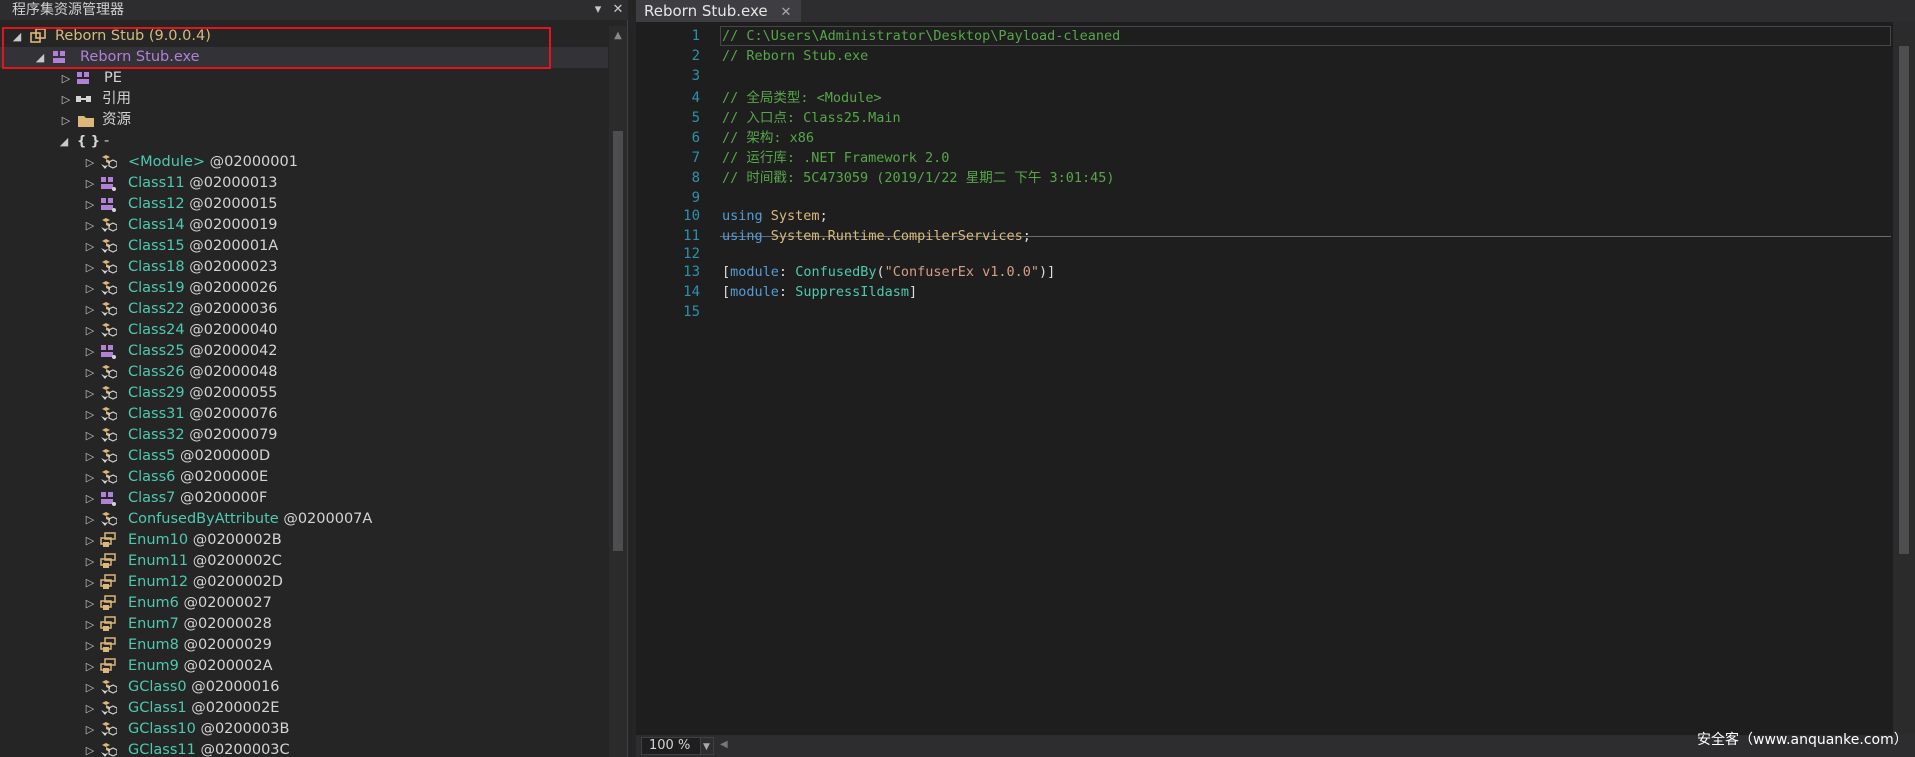 Image resolution: width=1915 pixels, height=757 pixels. What do you see at coordinates (618, 35) in the screenshot?
I see `scroll-up-icon: ▲` at bounding box center [618, 35].